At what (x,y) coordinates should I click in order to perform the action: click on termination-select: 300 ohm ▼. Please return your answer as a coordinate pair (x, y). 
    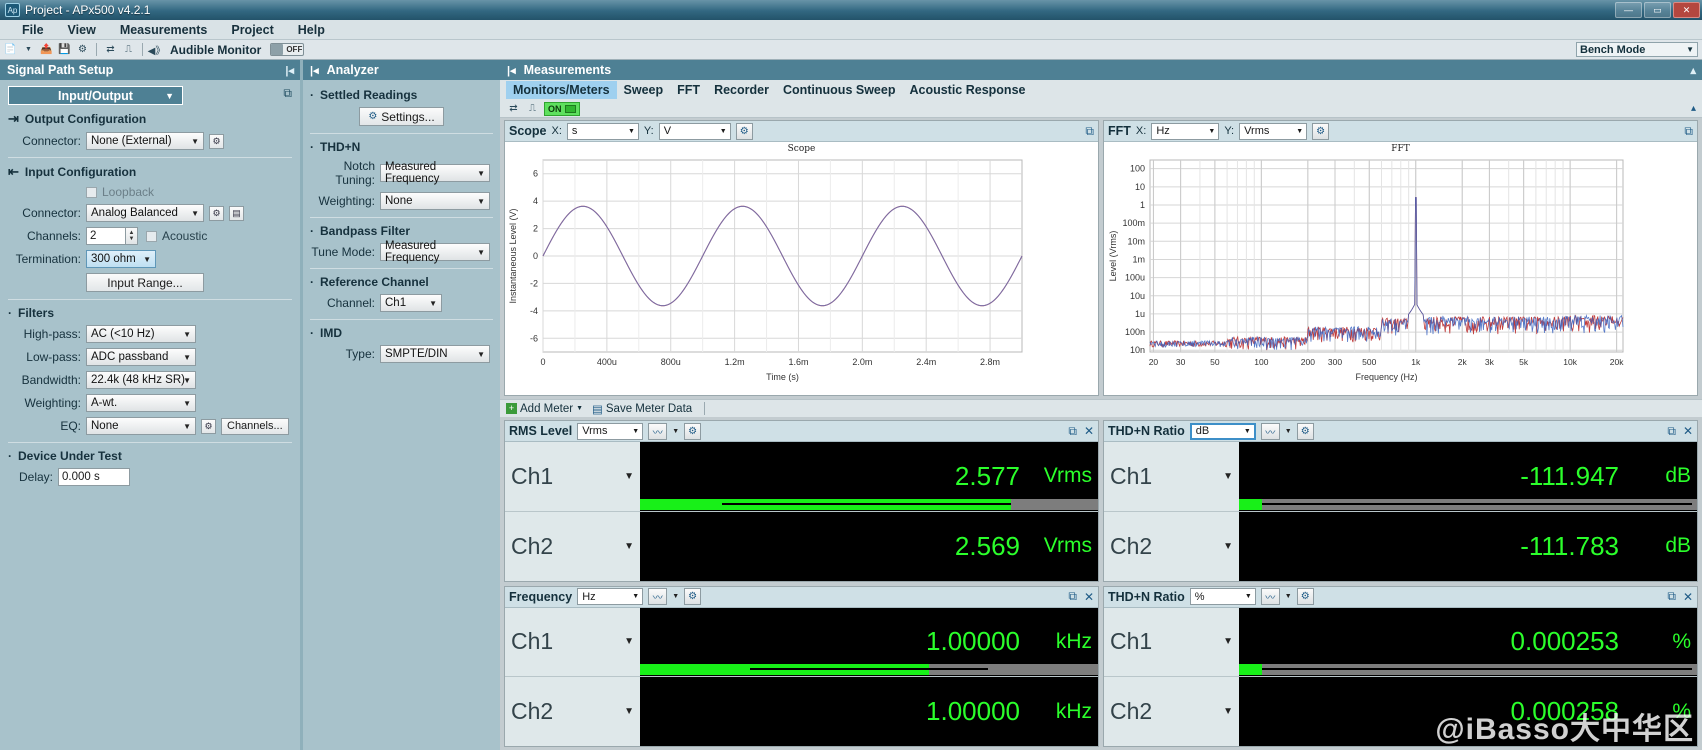
    Looking at the image, I should click on (121, 259).